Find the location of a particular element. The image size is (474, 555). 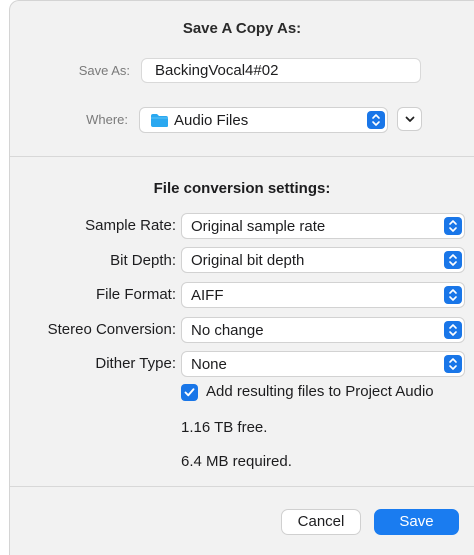

divider is located at coordinates (242, 156).